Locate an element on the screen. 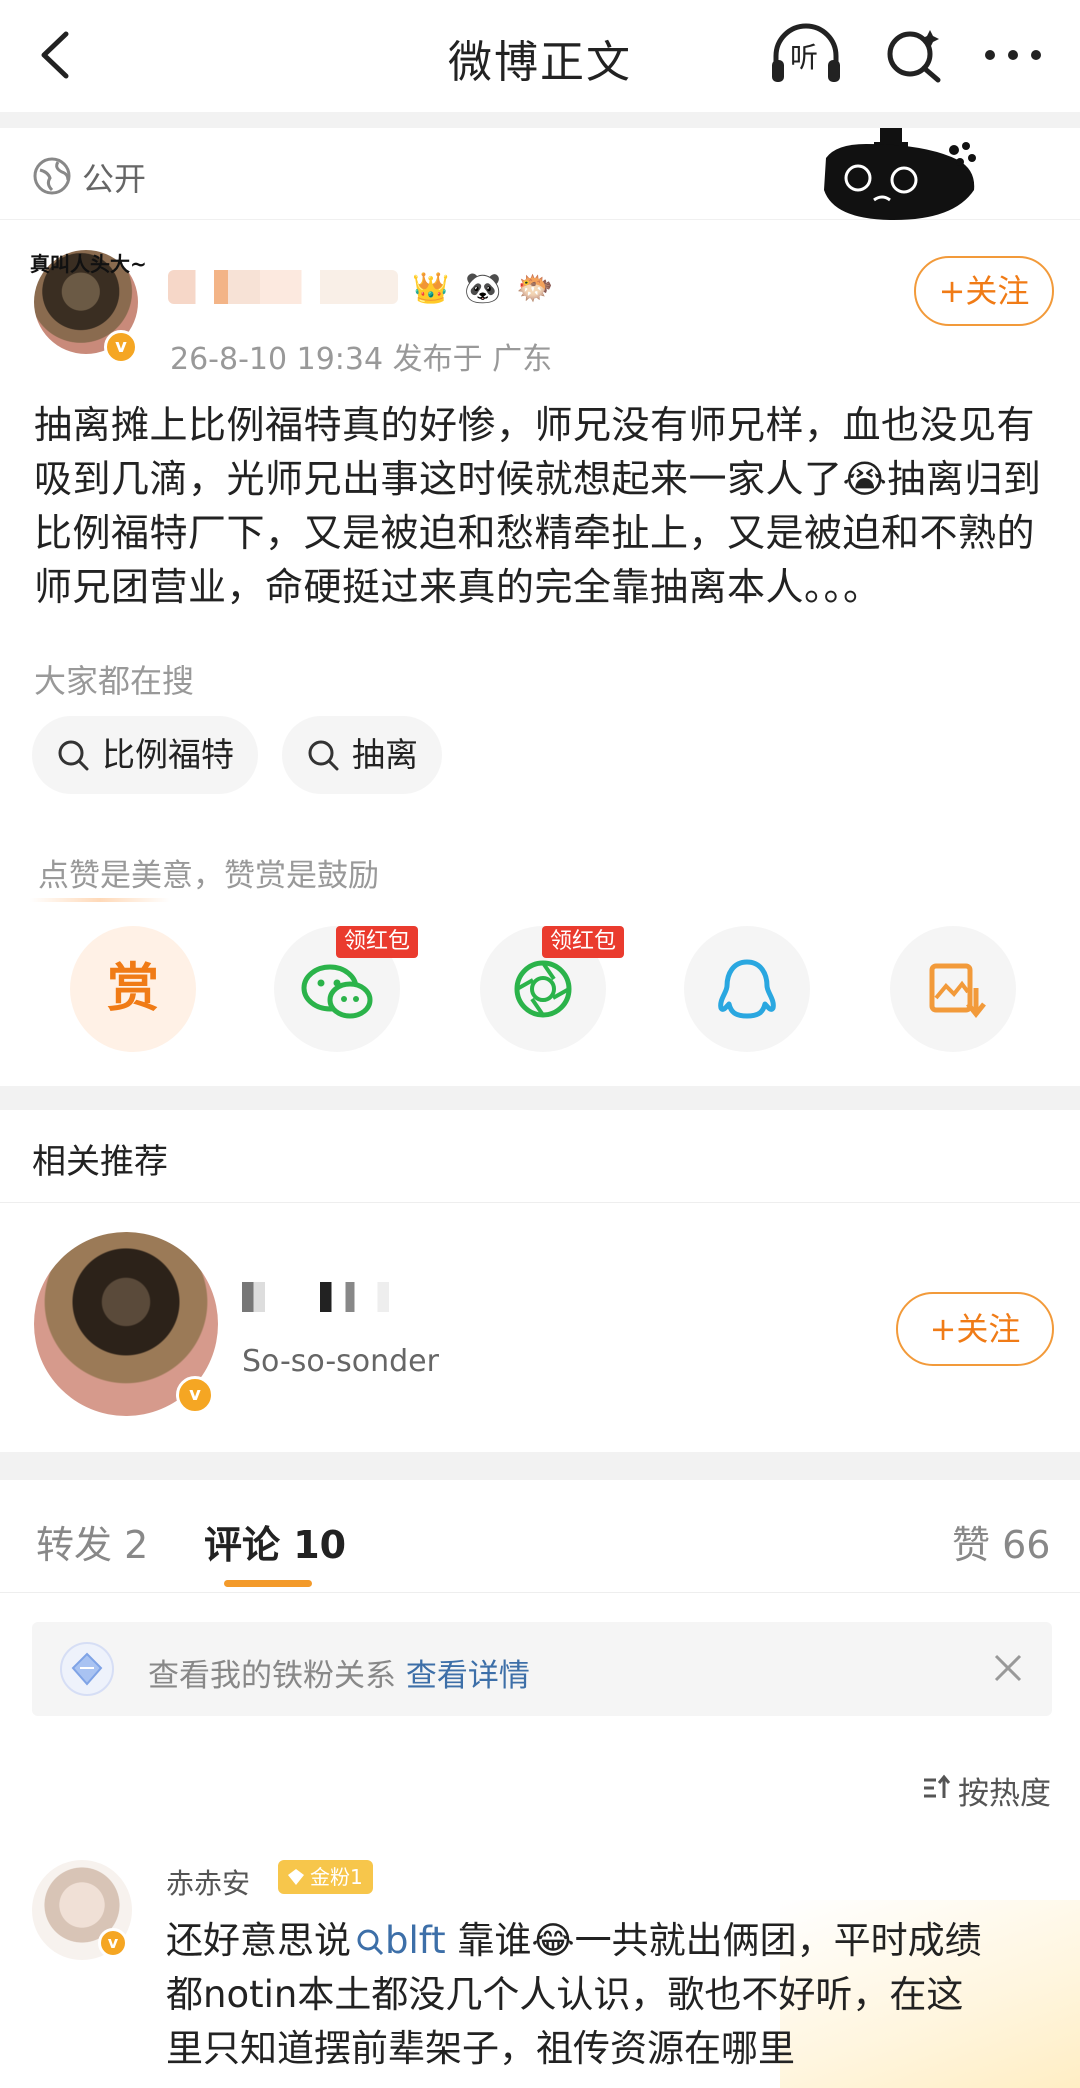  comment-line: 都notin本土都没几个人认识，歌也不好听，在这 is located at coordinates (565, 1994).